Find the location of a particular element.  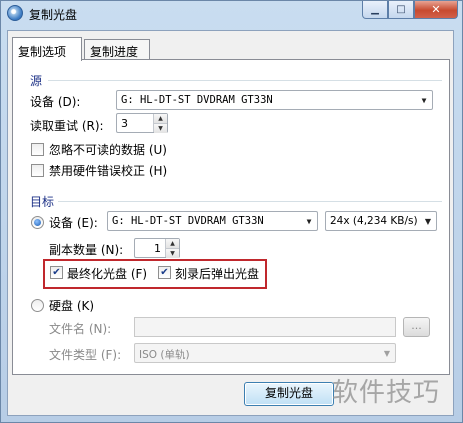

disable-hw-ecc-label: 禁用硬件错误校正 (H) is located at coordinates (108, 171).